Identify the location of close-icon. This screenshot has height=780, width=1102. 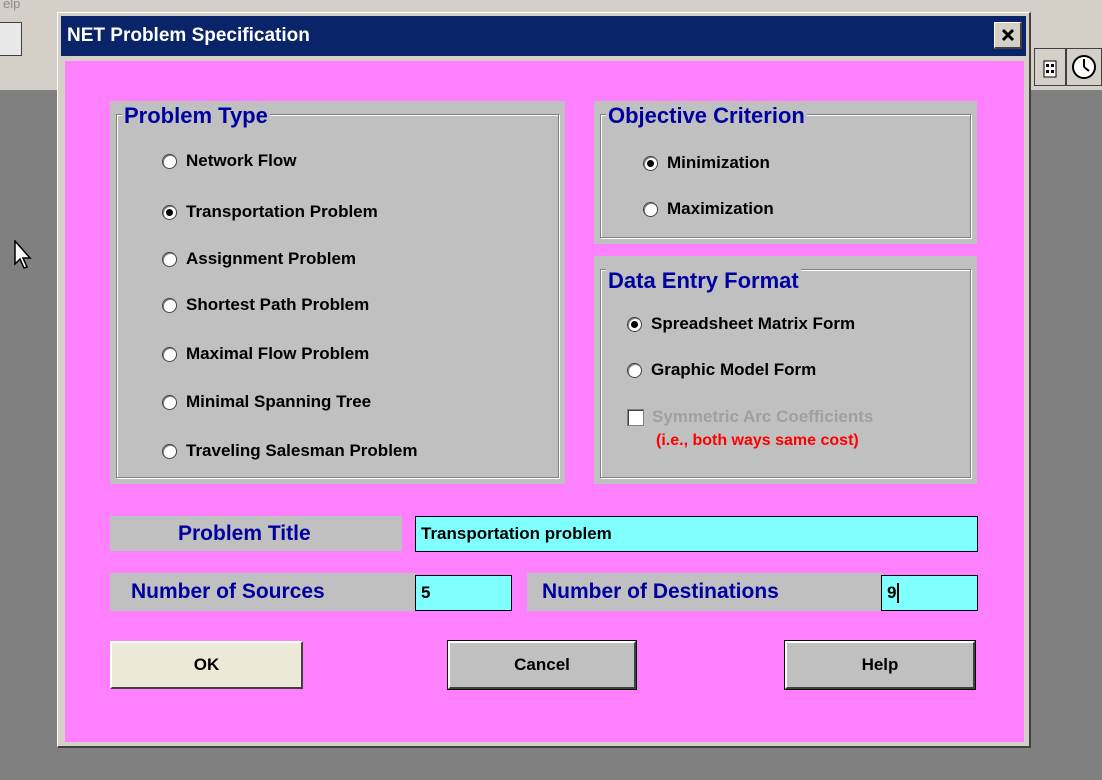
(1007, 35).